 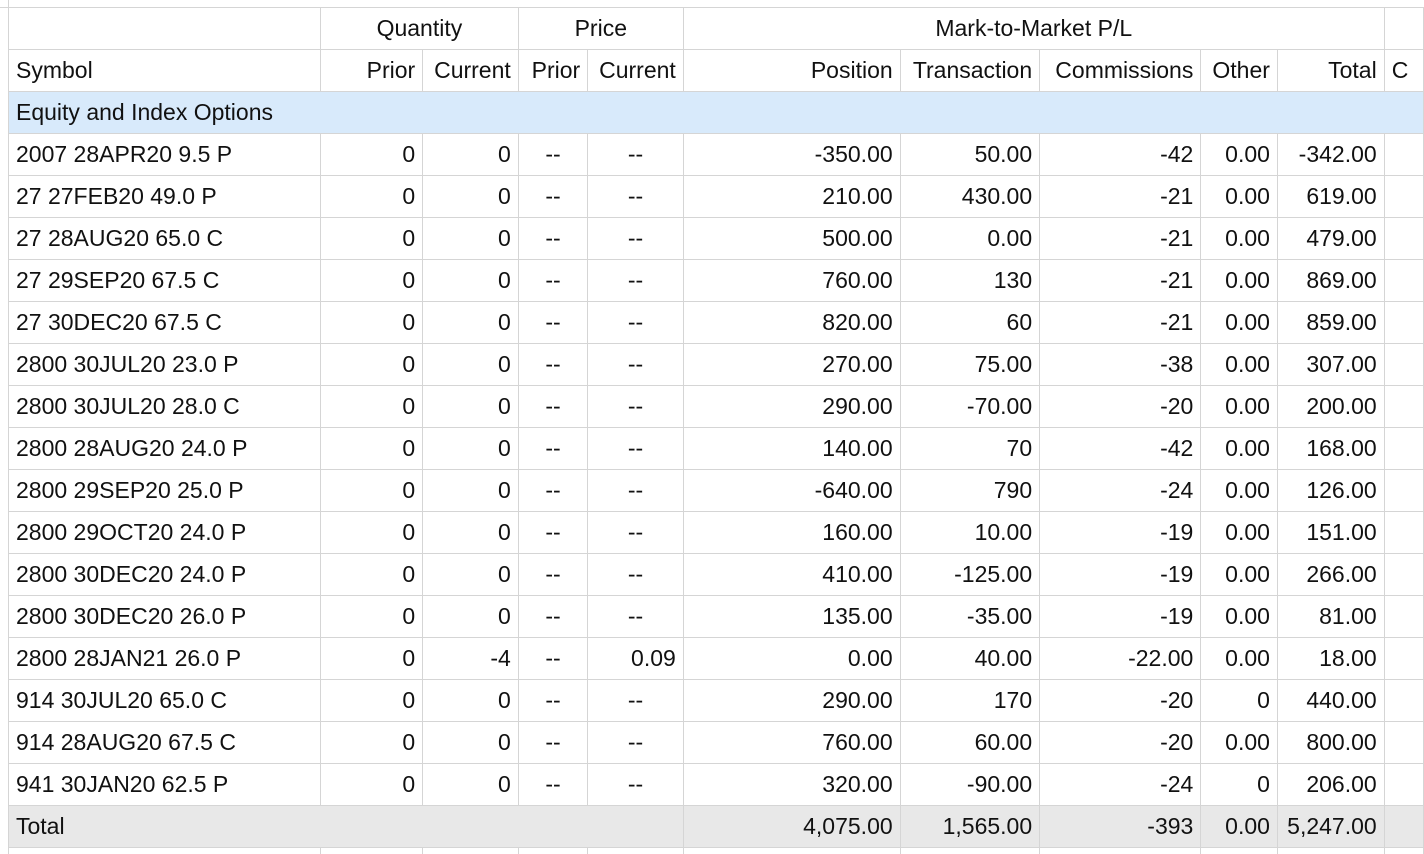 What do you see at coordinates (970, 742) in the screenshot?
I see `cell-transaction: 60.00` at bounding box center [970, 742].